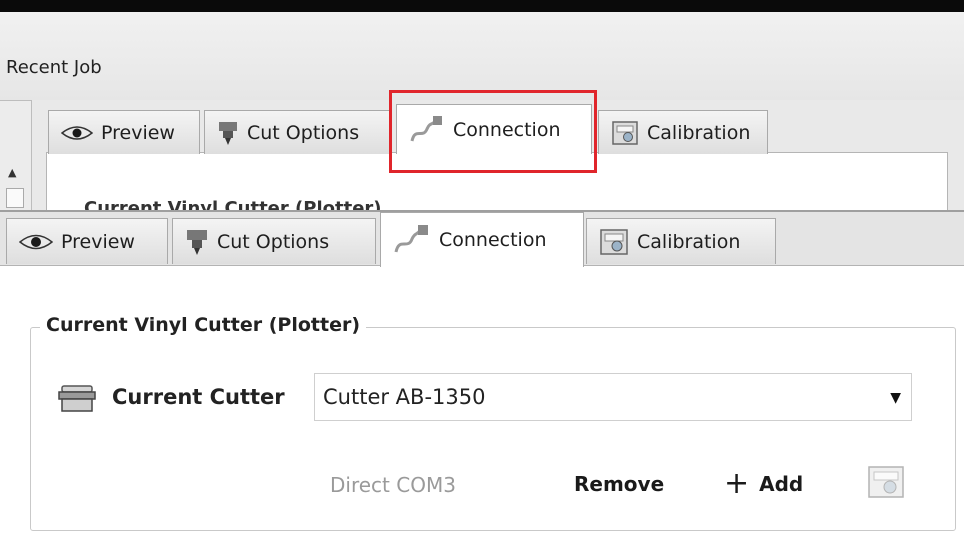 This screenshot has width=964, height=537. What do you see at coordinates (737, 483) in the screenshot?
I see `plus-icon: +` at bounding box center [737, 483].